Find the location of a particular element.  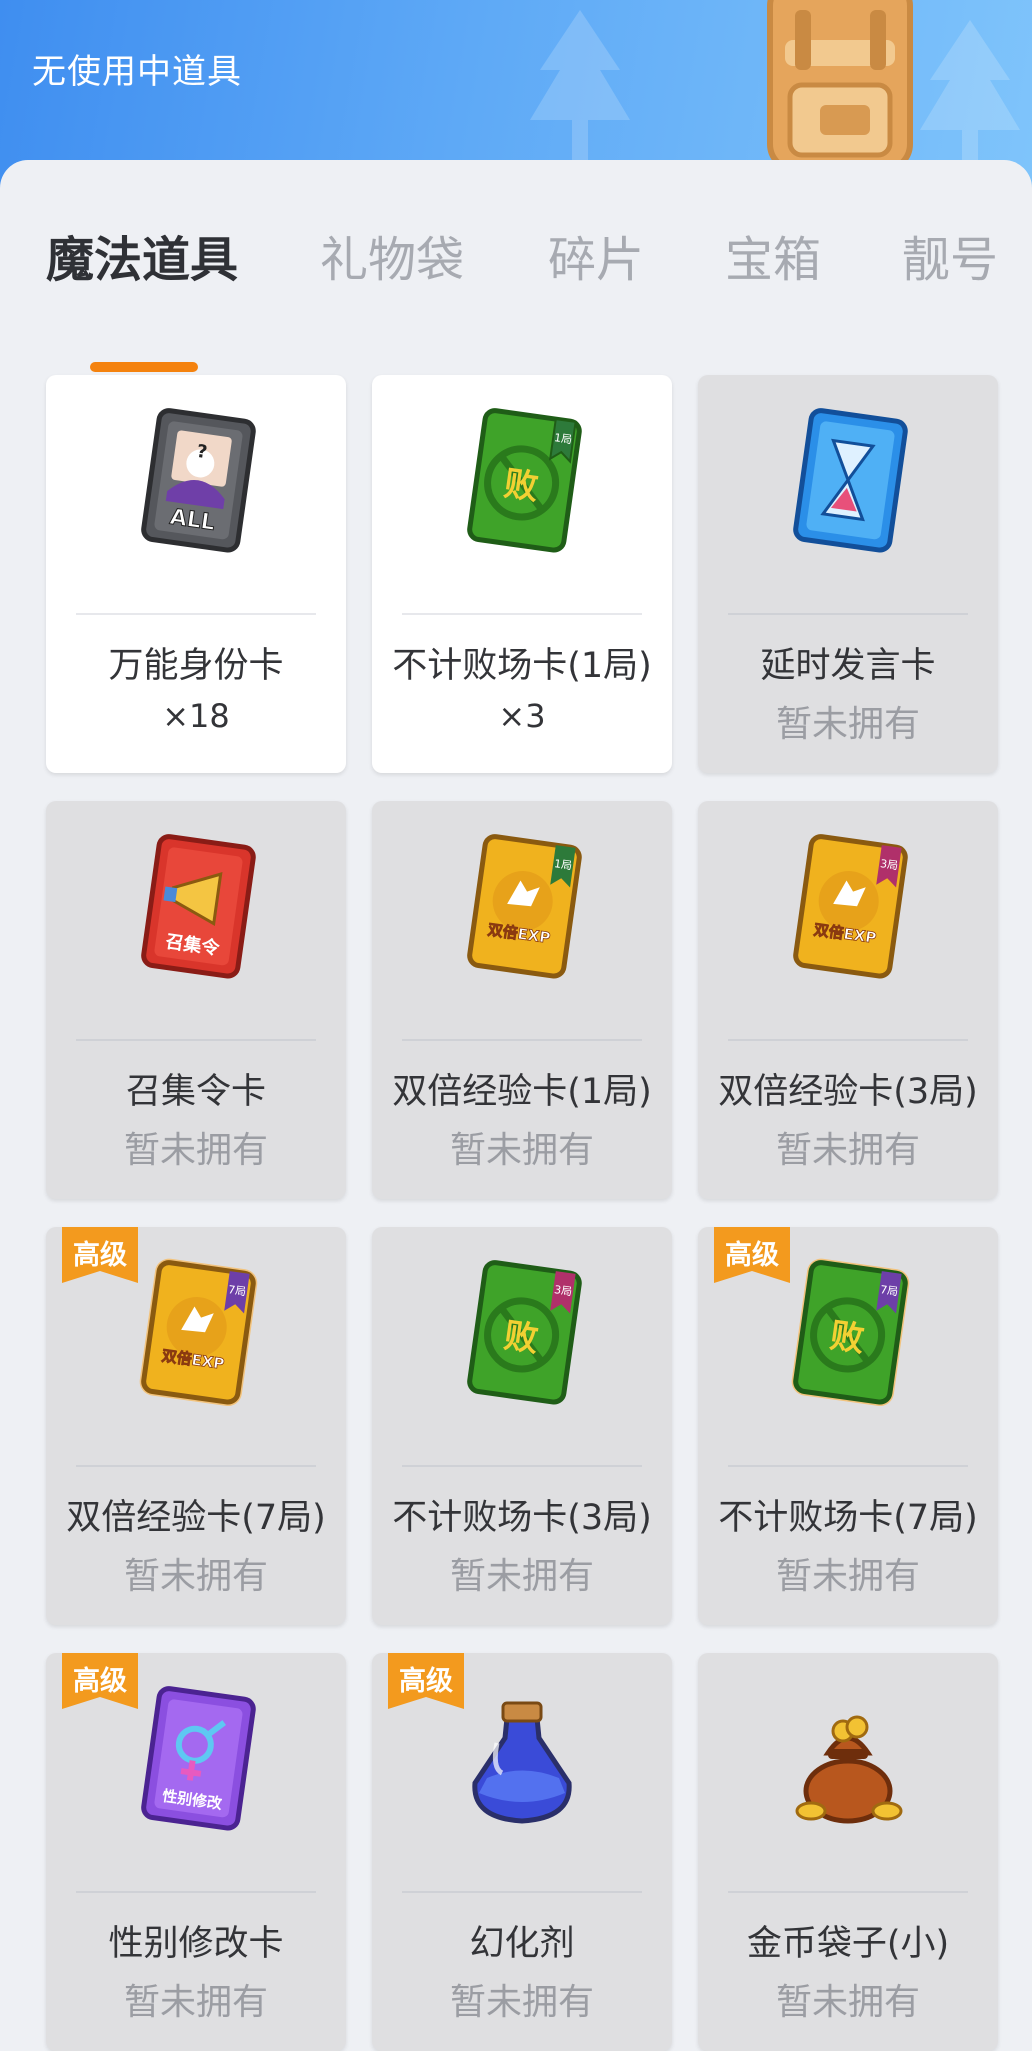

item-card-universal-identity: ? ALL 万能身份卡 ×18 is located at coordinates (196, 574).